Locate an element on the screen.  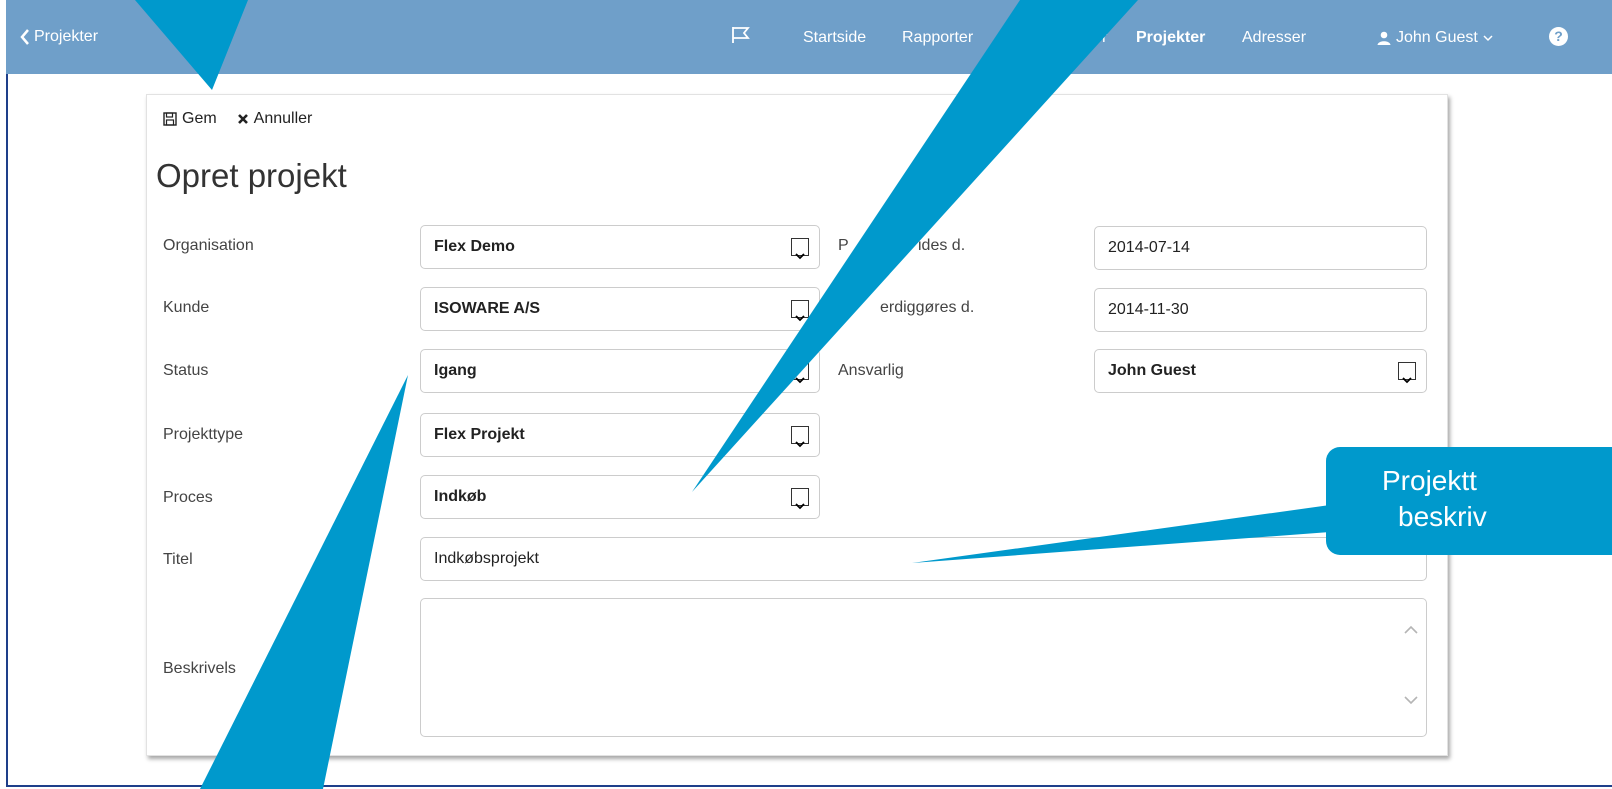
ansvarlig-select: John Guest is located at coordinates (1260, 371).